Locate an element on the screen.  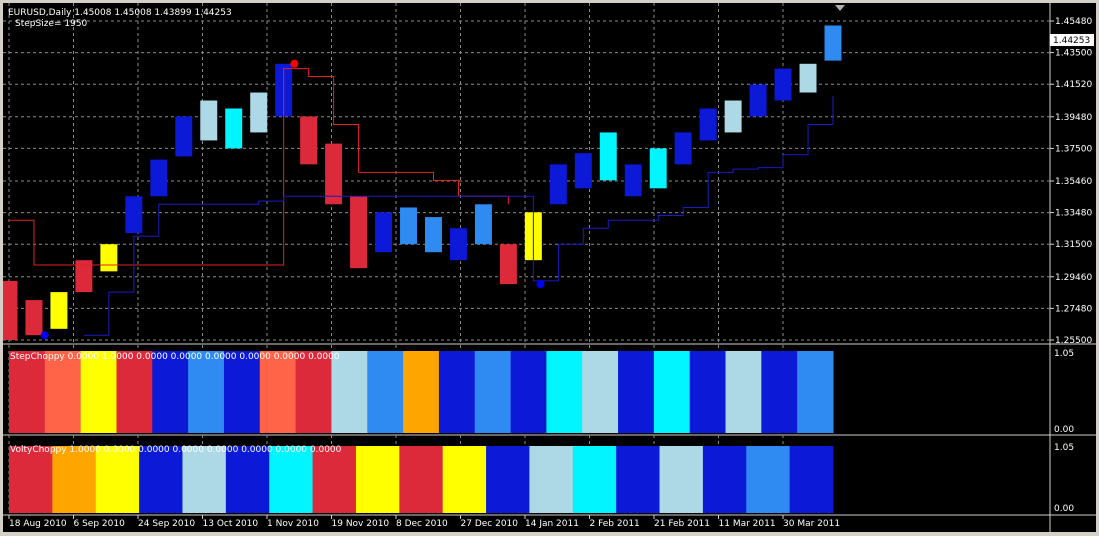
x-tick-label: 18 Aug 2010 is located at coordinates (38, 524).